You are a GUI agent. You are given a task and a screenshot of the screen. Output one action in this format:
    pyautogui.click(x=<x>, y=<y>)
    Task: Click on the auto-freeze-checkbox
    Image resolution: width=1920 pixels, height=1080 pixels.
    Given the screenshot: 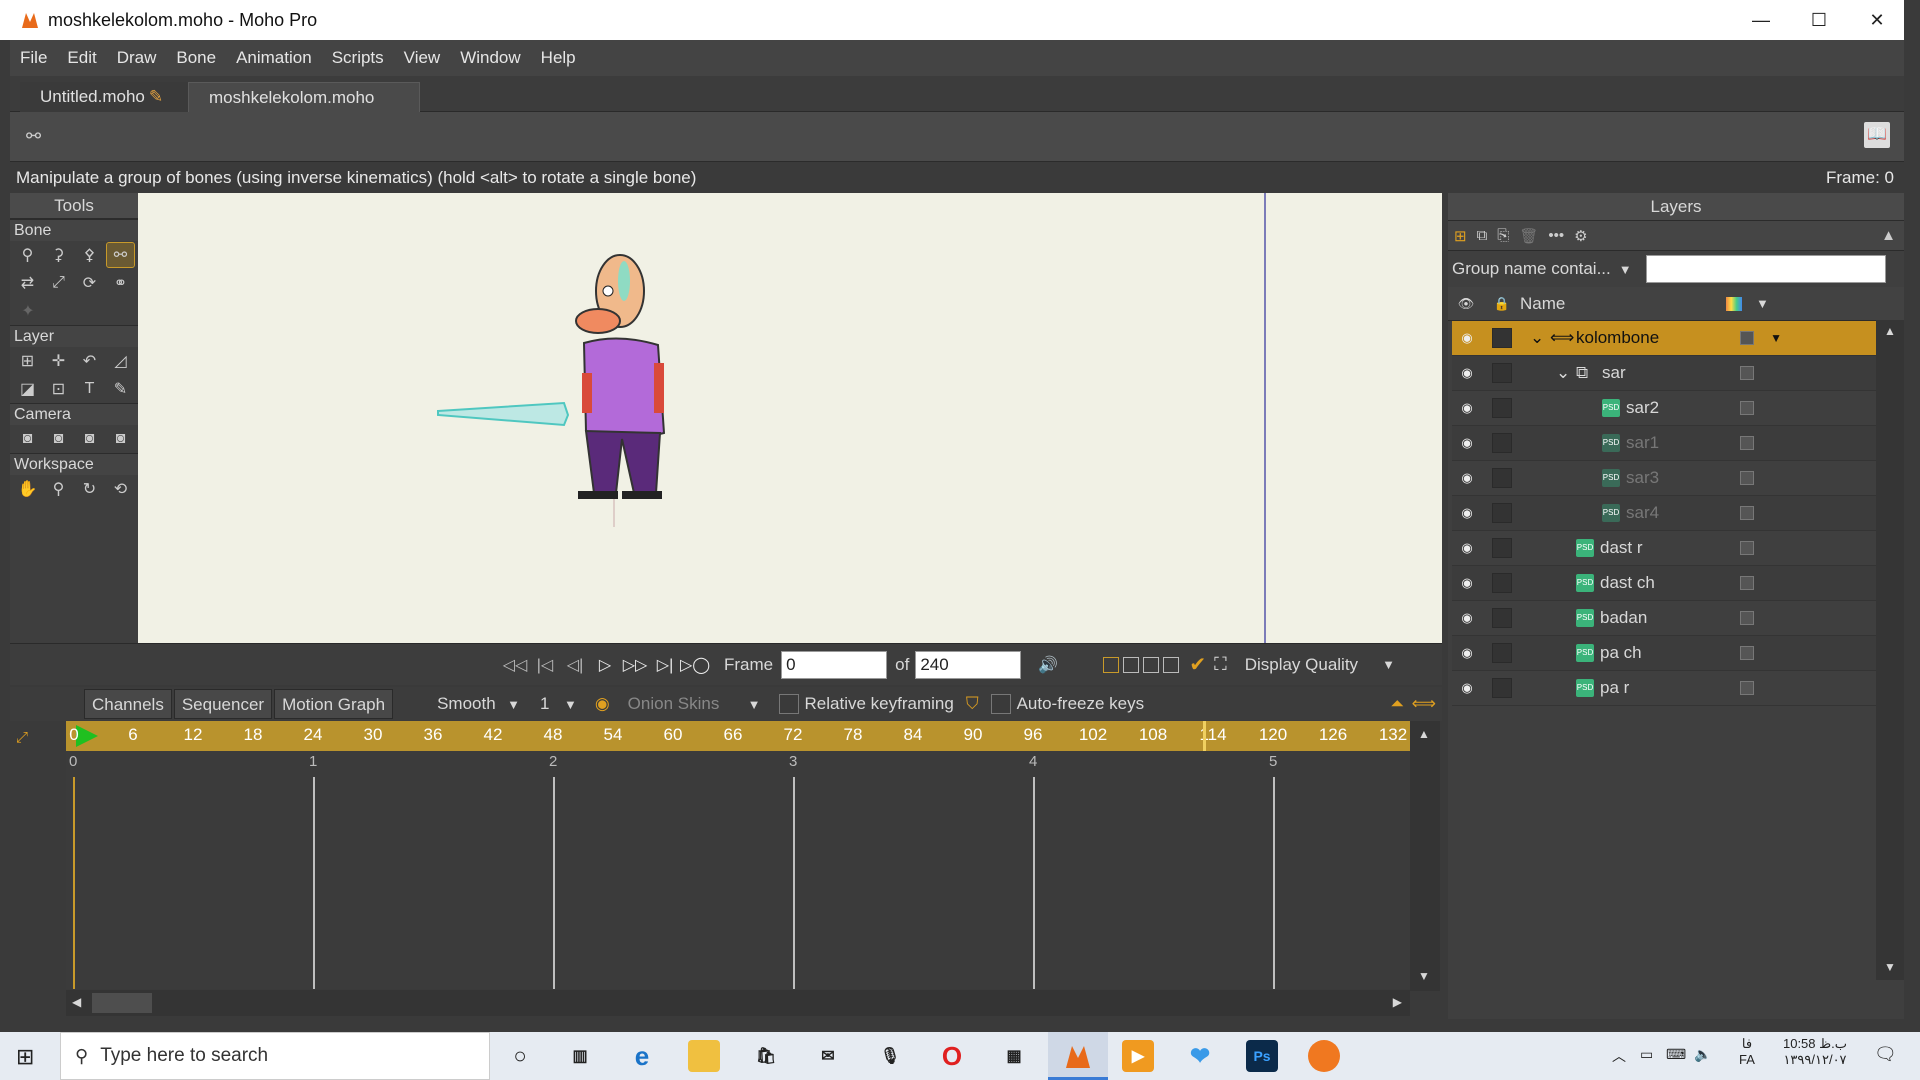 What is the action you would take?
    pyautogui.click(x=1000, y=704)
    